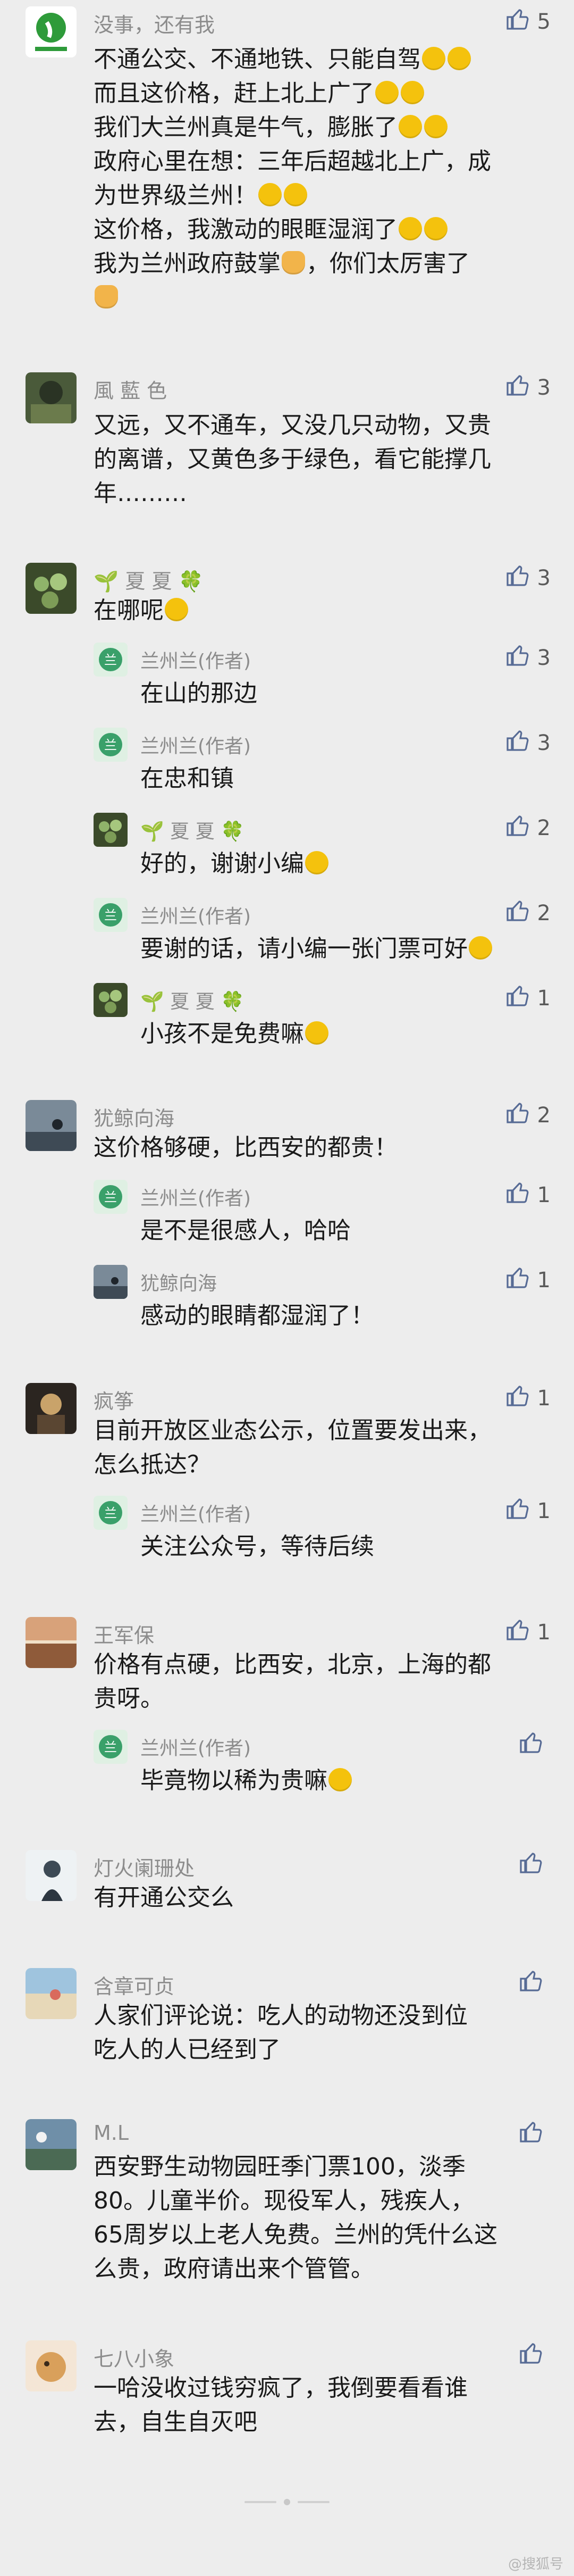  Describe the element at coordinates (257, 1316) in the screenshot. I see `reply-text: 感动的眼睛都湿润了！` at that location.